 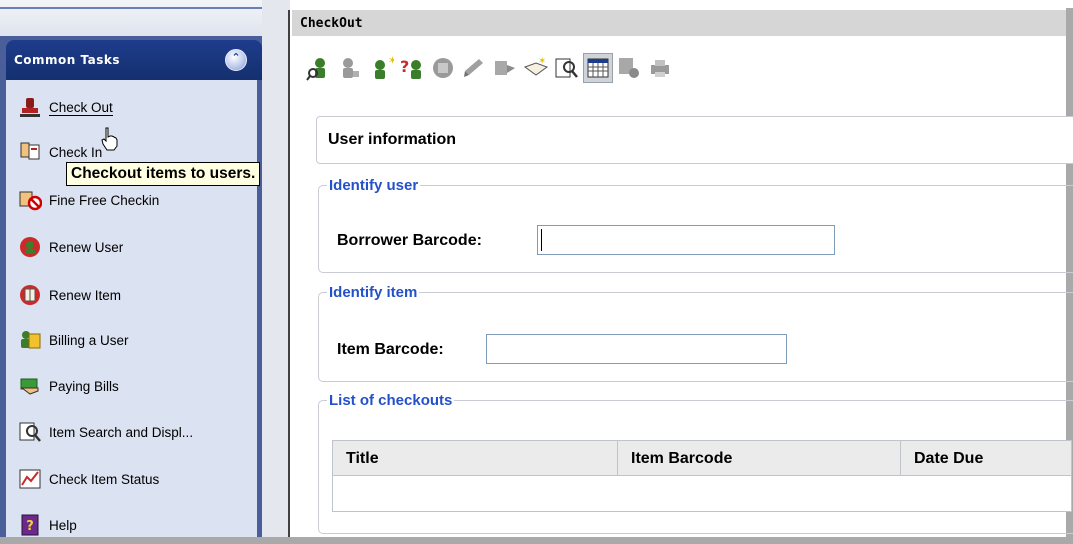 I want to click on borrower-barcode-label: Borrower Barcode:, so click(x=409, y=240).